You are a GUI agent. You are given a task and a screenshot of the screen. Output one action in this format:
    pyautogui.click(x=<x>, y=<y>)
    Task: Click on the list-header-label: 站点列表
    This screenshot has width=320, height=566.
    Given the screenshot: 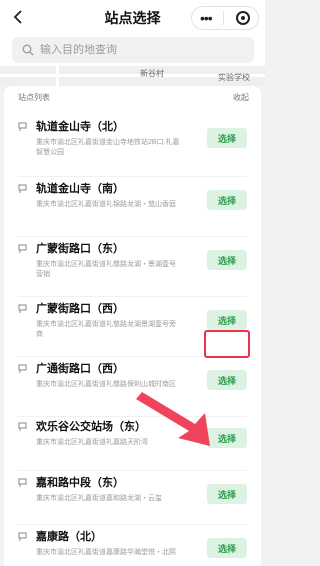 What is the action you would take?
    pyautogui.click(x=34, y=97)
    